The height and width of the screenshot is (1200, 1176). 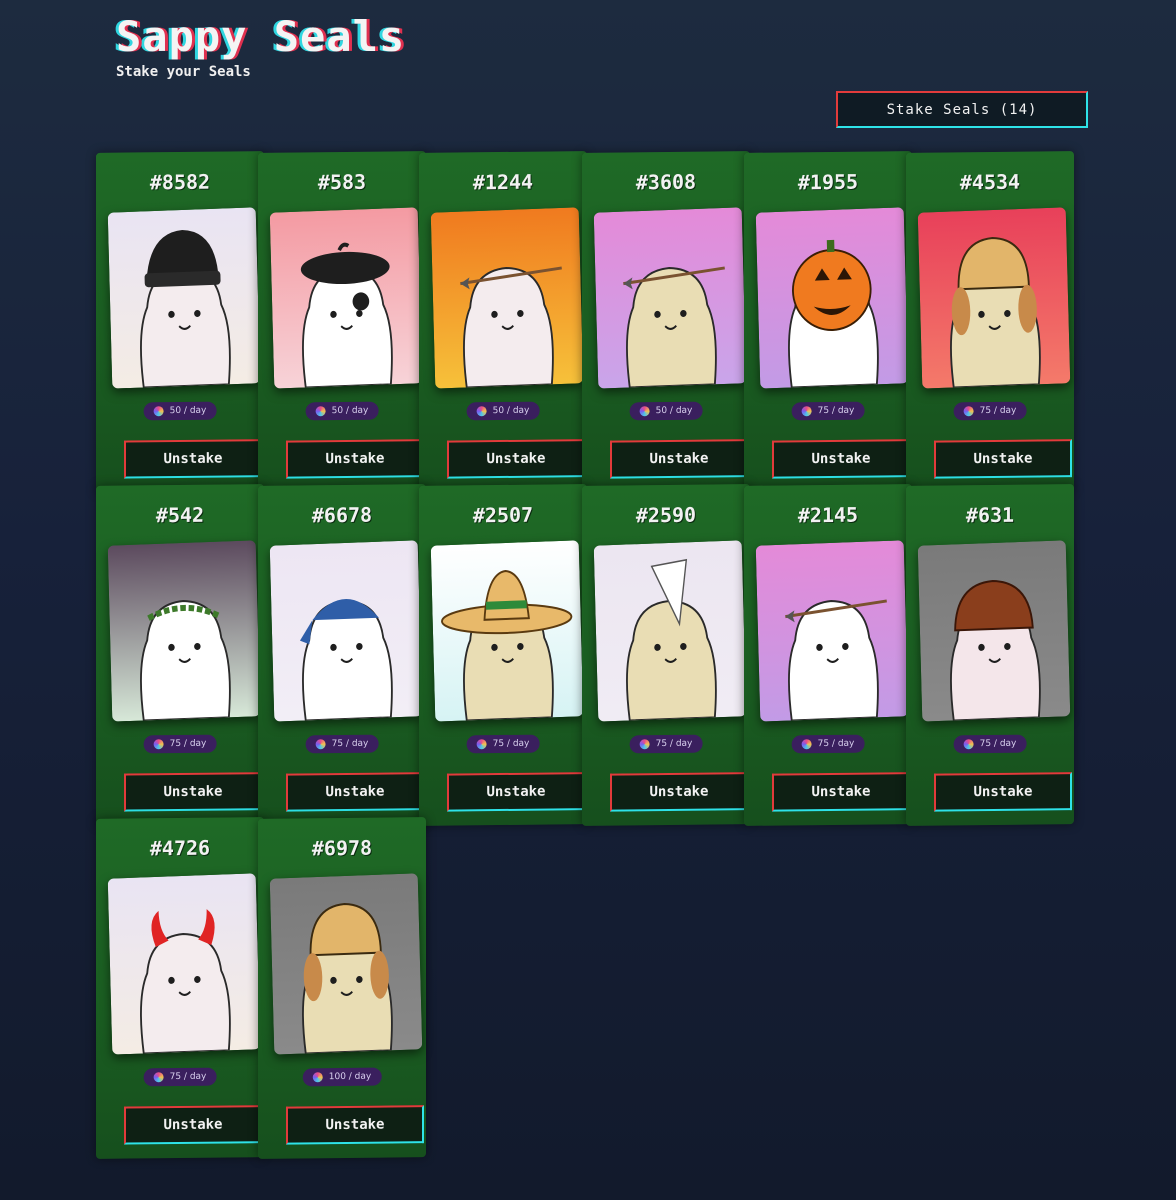 I want to click on seal-id: #8582, so click(x=180, y=182).